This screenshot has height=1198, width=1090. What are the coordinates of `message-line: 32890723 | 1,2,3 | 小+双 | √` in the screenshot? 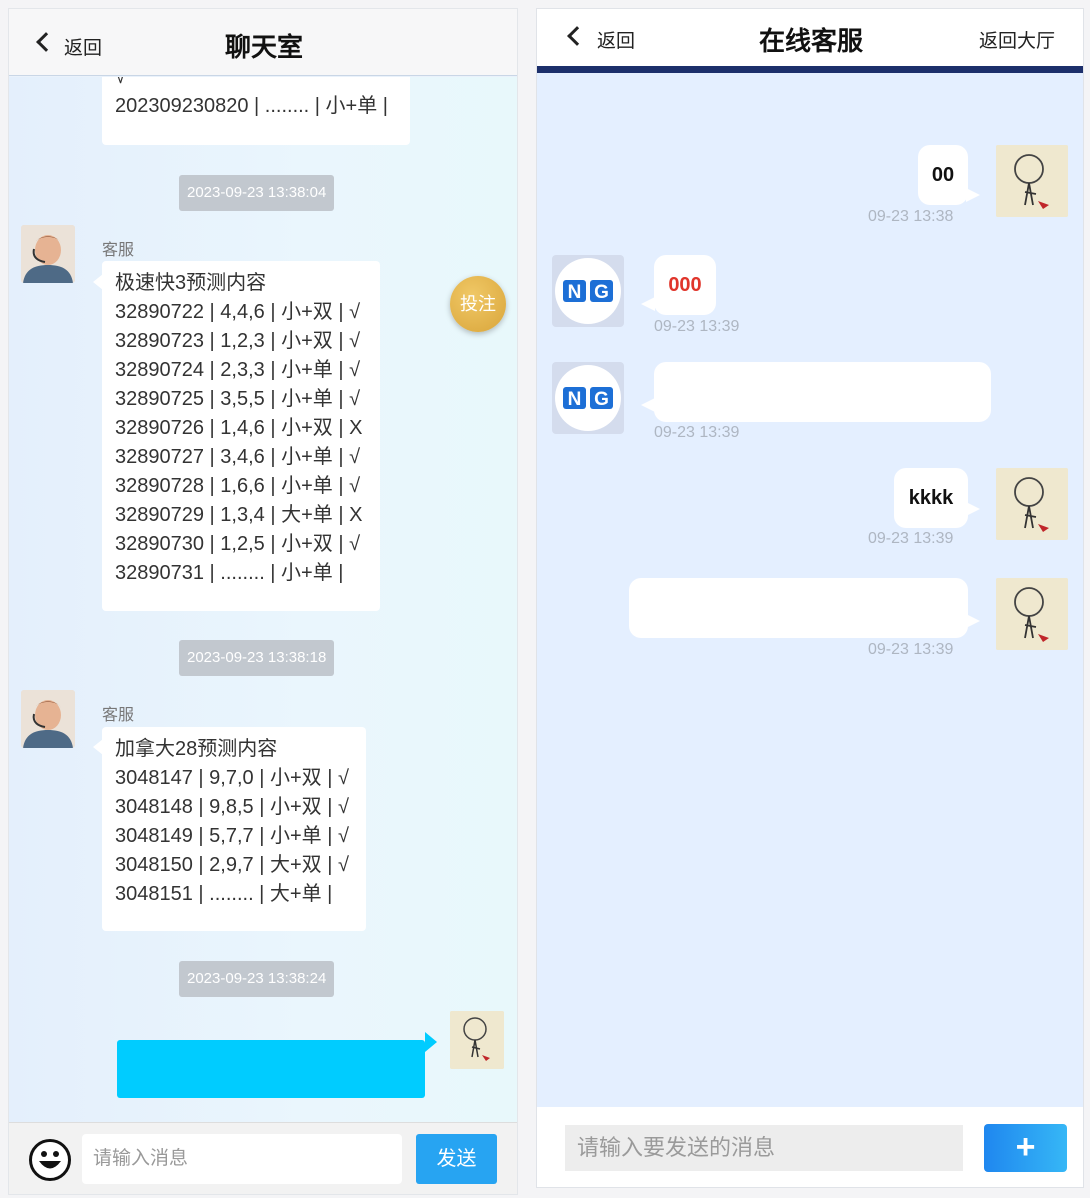 It's located at (238, 341).